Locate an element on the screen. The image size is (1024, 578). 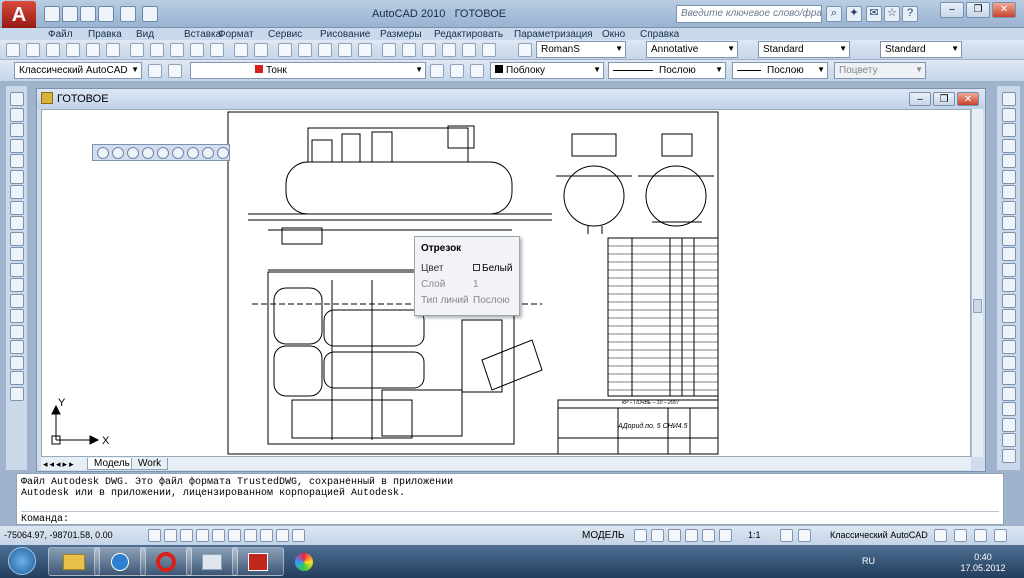
ducs-toggle-icon is located at coordinates (250, 535).